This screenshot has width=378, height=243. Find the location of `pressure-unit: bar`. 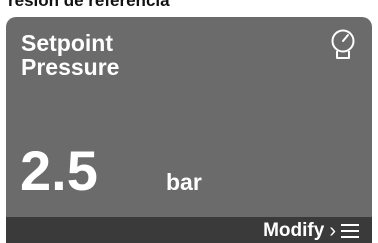

pressure-unit: bar is located at coordinates (184, 182).